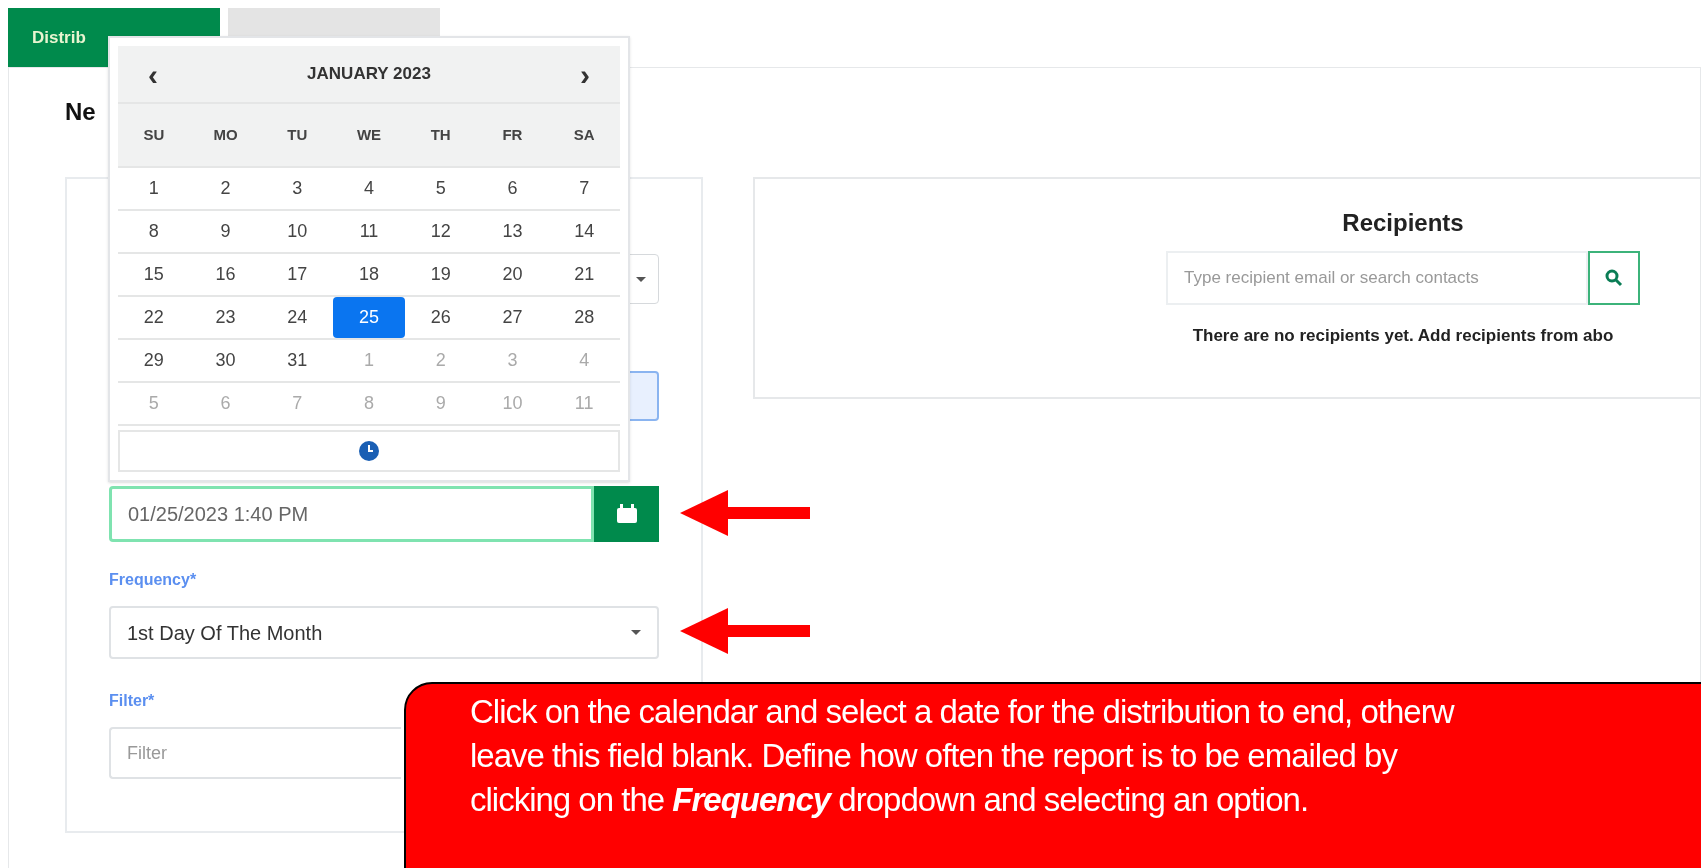  What do you see at coordinates (584, 231) in the screenshot?
I see `calendar-day: 14` at bounding box center [584, 231].